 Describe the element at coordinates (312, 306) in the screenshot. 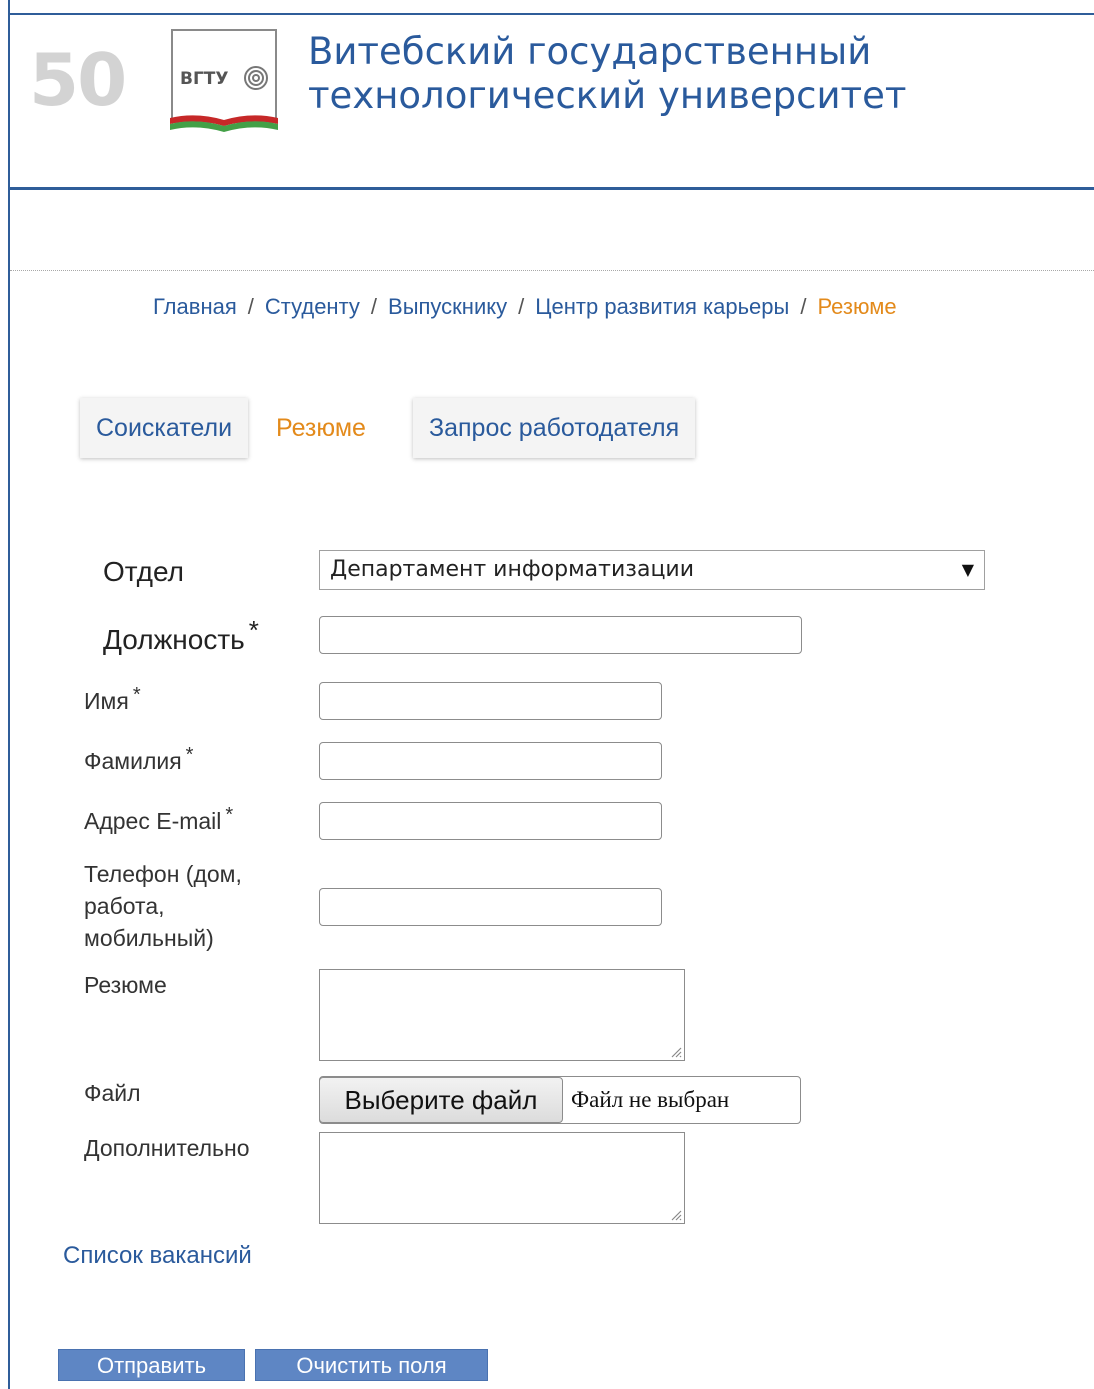

I see `breadcrumb-student: Студенту` at that location.